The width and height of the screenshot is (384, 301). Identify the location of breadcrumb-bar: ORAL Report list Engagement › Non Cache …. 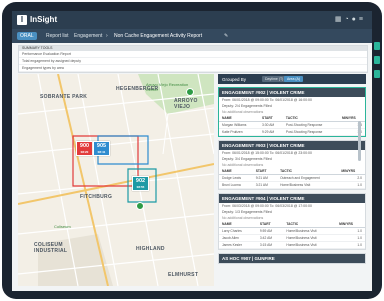
(192, 36).